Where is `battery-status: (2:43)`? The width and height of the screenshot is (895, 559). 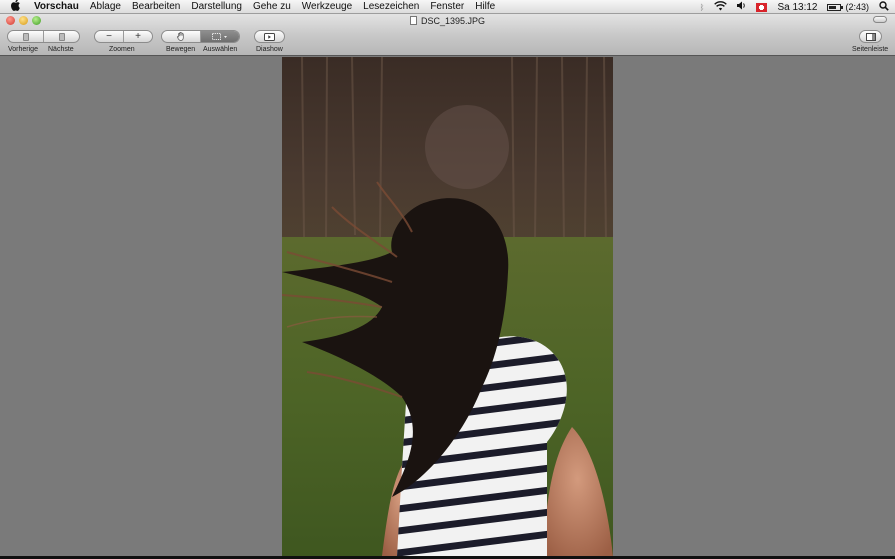 battery-status: (2:43) is located at coordinates (848, 7).